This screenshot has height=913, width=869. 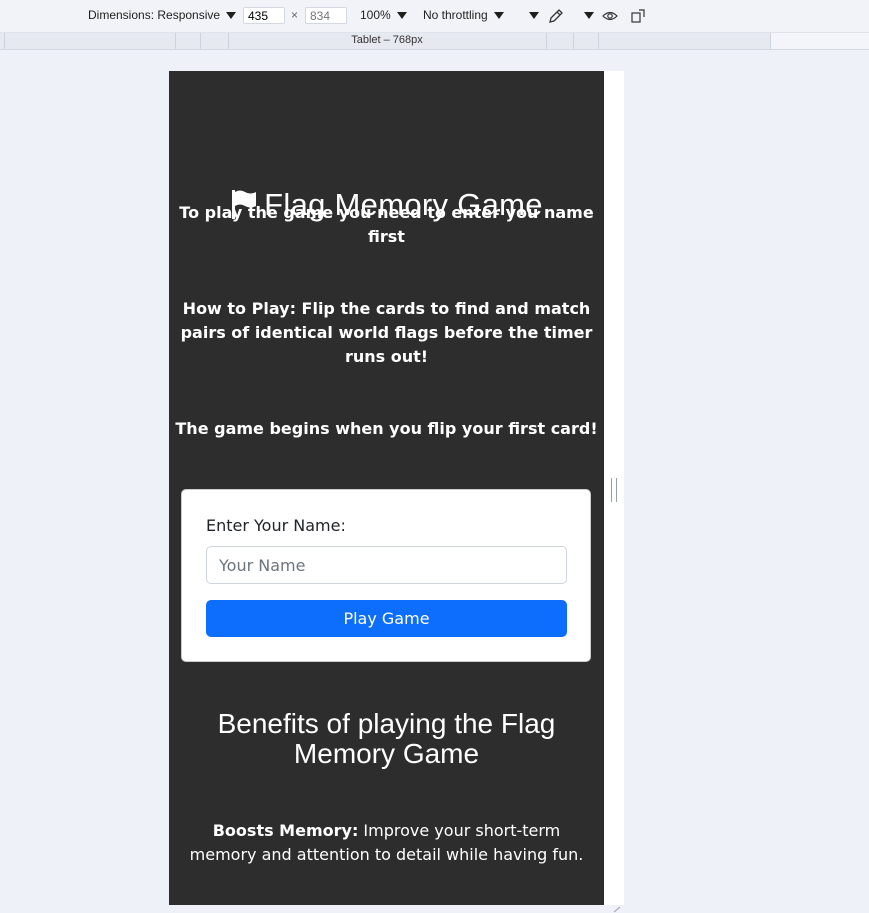 I want to click on play-game-button: Play Game, so click(x=386, y=618).